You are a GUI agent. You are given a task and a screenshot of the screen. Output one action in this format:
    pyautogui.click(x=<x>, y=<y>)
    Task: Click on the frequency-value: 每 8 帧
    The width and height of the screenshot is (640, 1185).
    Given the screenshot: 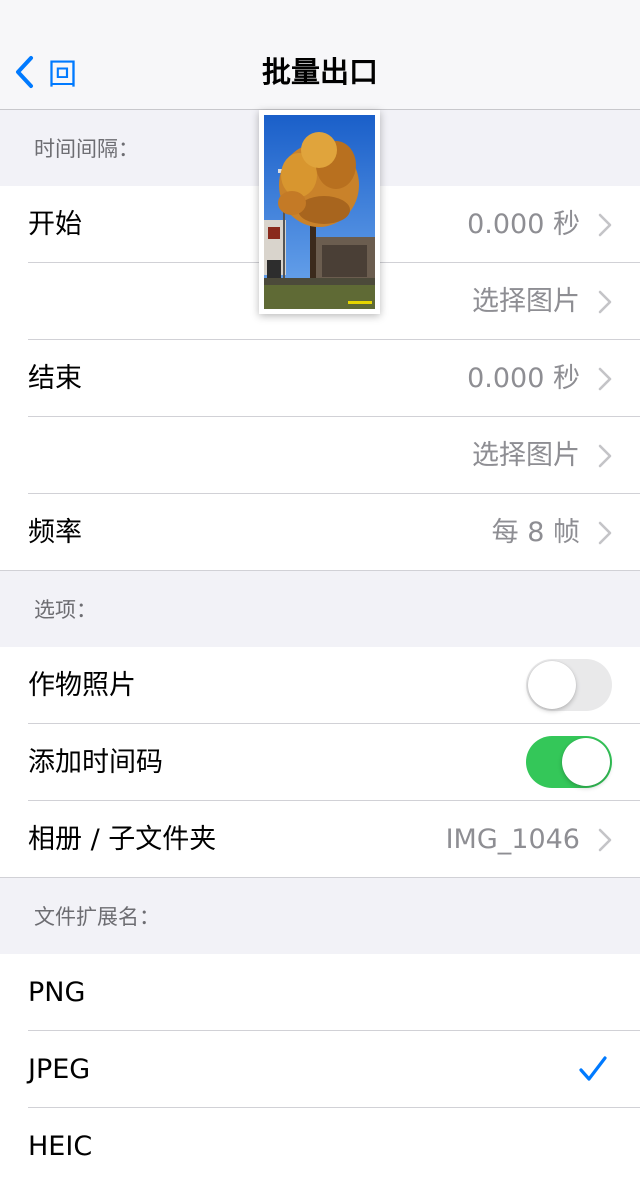 What is the action you would take?
    pyautogui.click(x=535, y=532)
    